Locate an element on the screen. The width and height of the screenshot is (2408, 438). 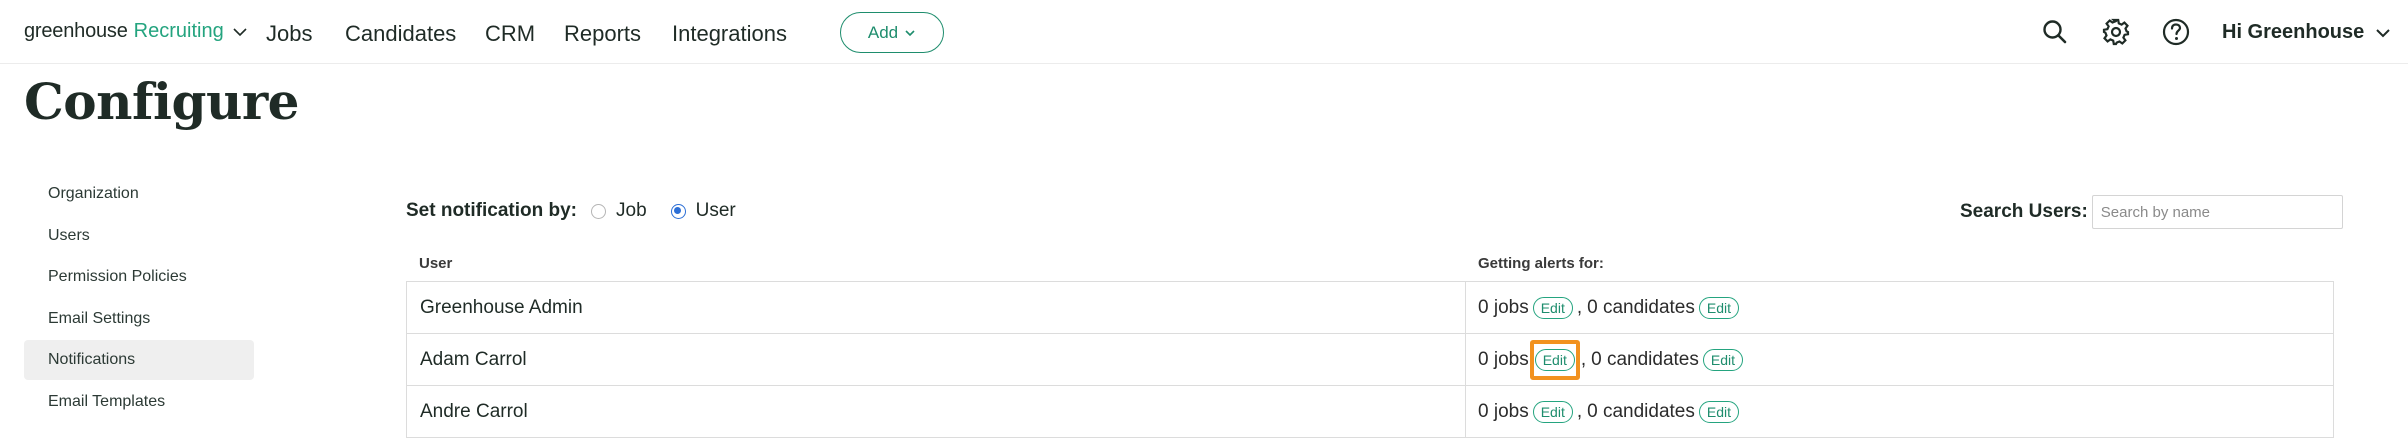
nav-integrations: Integrations is located at coordinates (729, 34).